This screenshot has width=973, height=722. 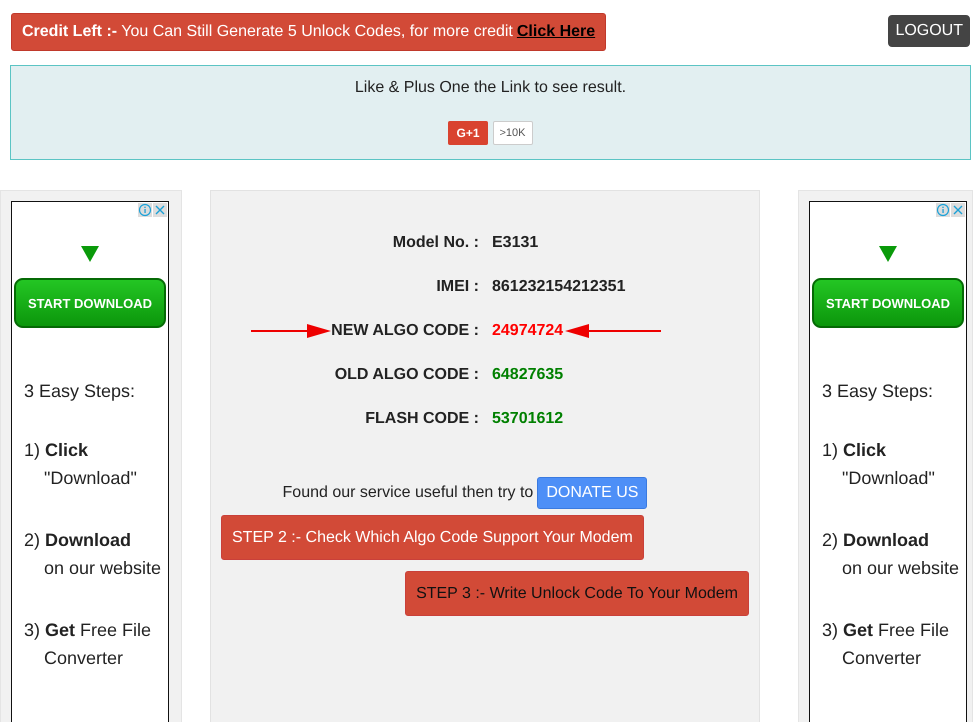 I want to click on donate-button: DONATE US, so click(x=592, y=493).